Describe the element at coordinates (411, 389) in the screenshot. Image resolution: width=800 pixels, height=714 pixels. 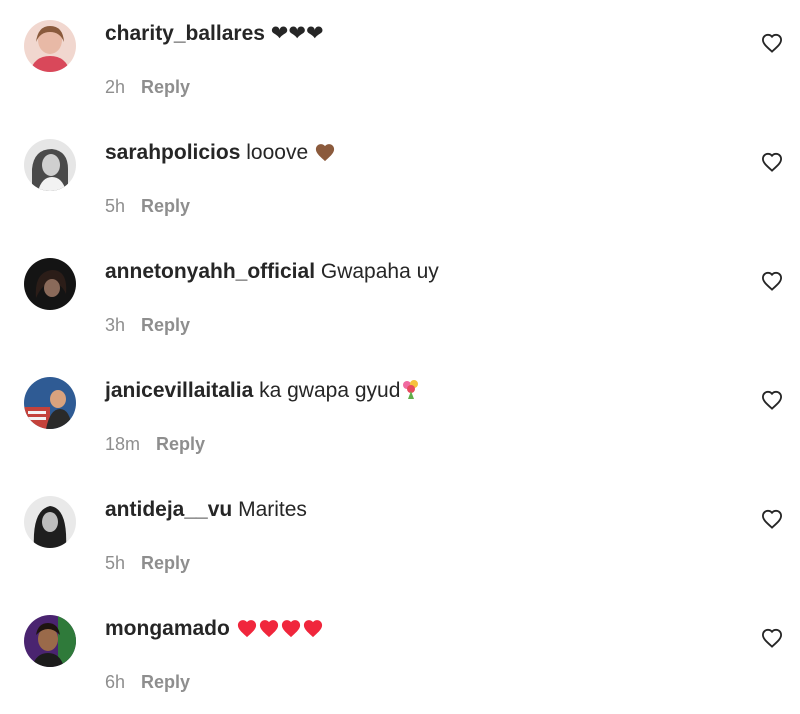
I see `bouquet-emoji` at that location.